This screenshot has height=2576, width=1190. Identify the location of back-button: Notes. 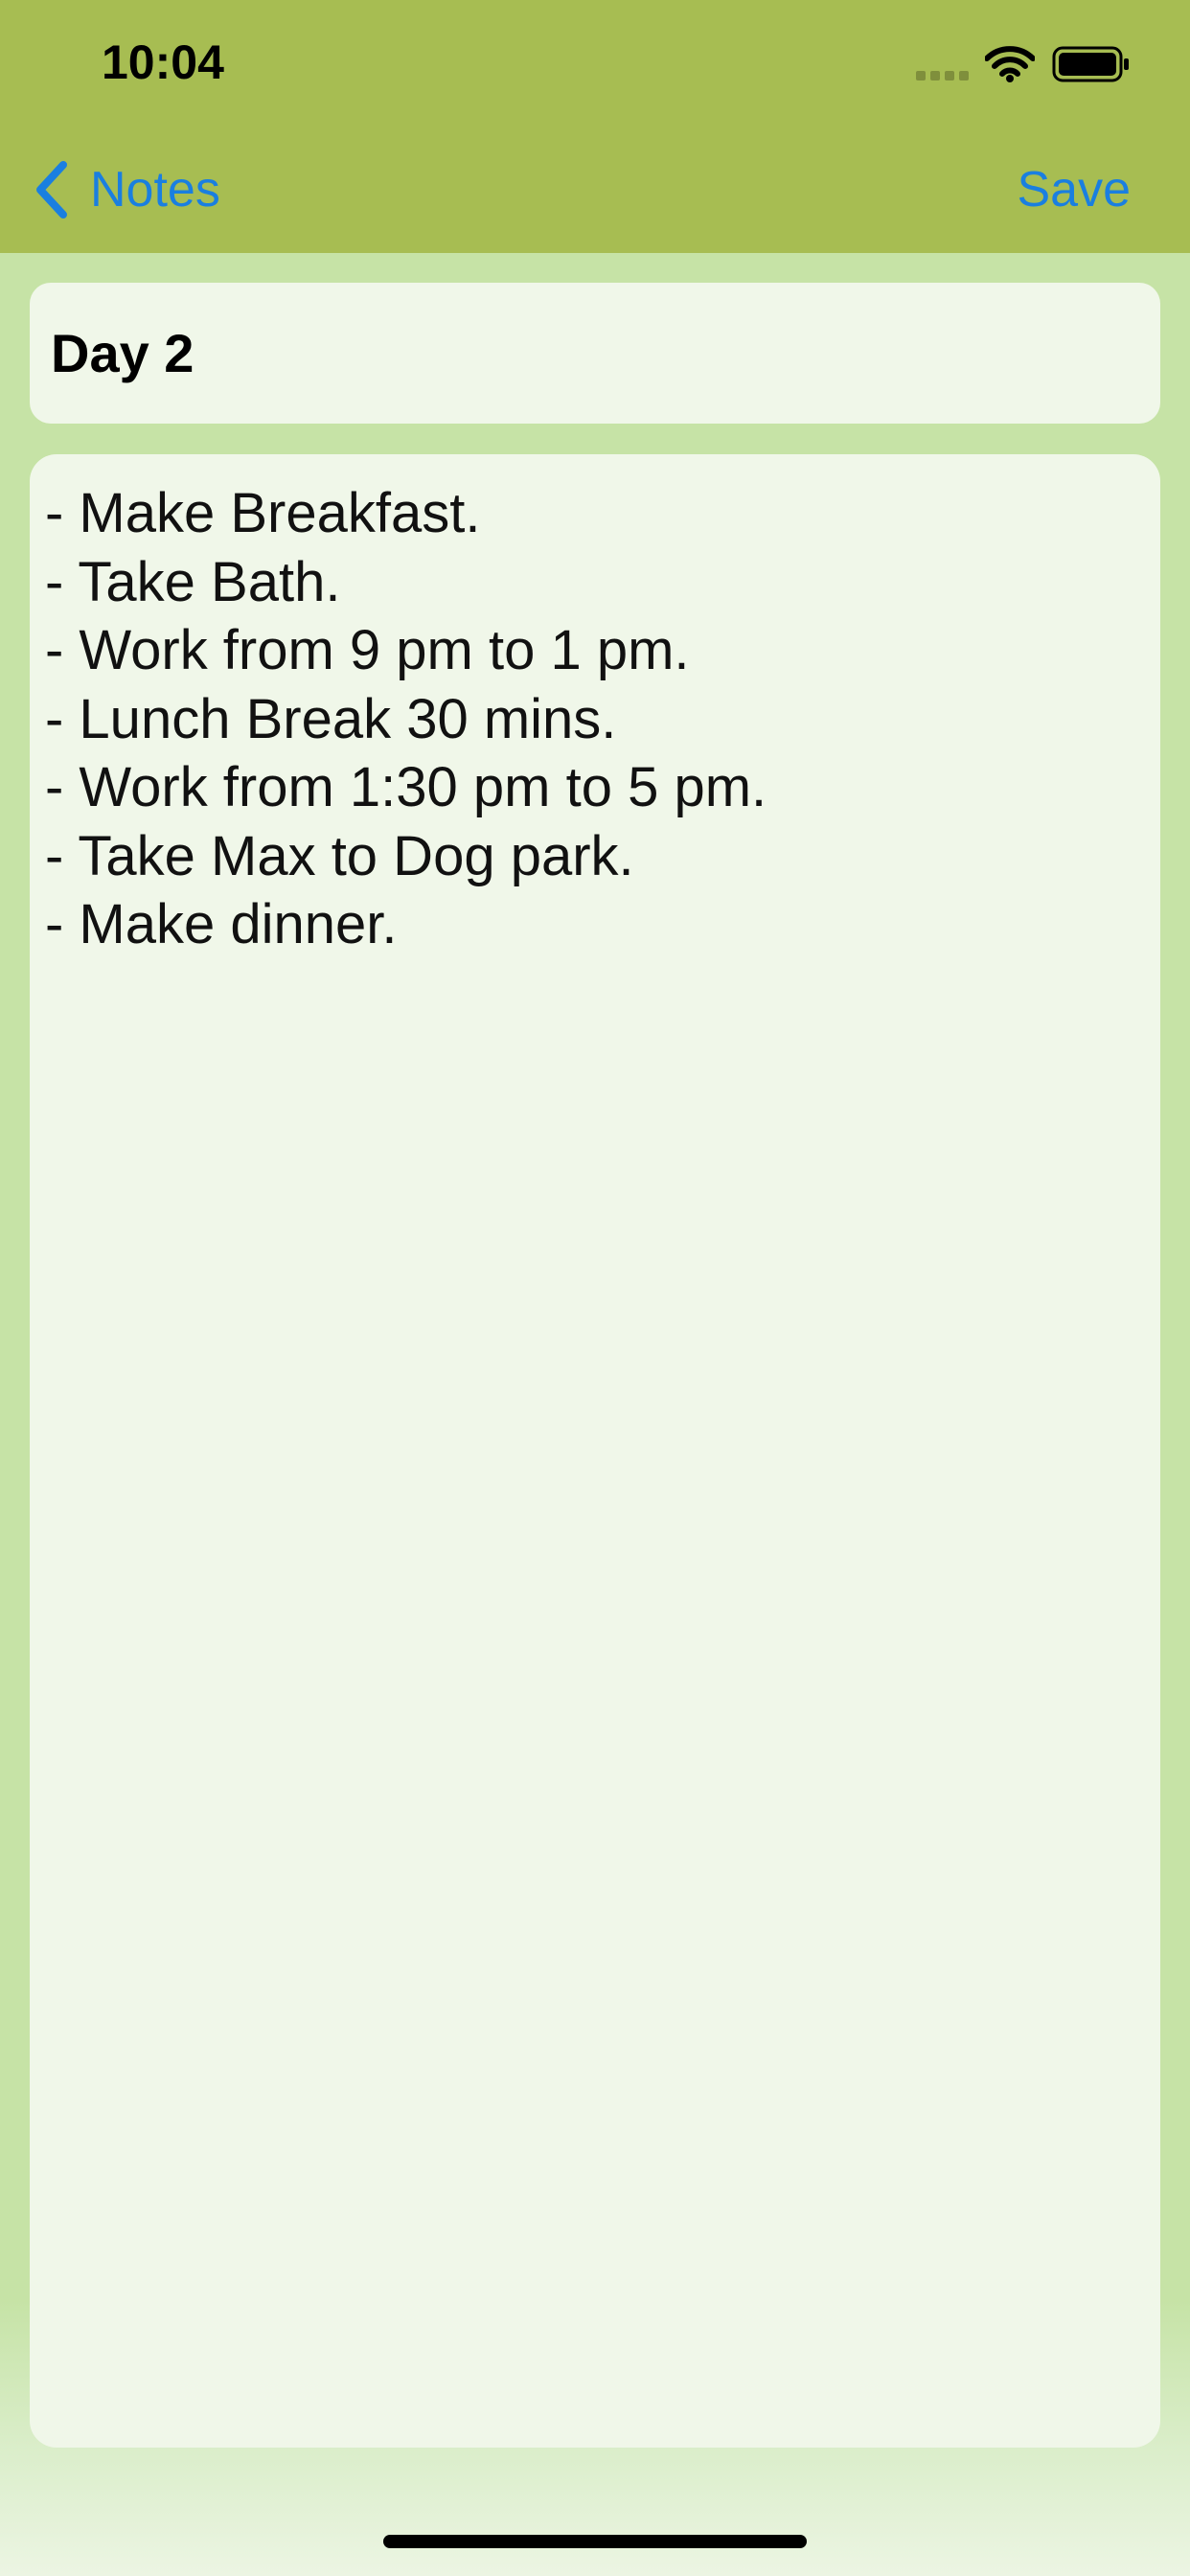
(127, 189).